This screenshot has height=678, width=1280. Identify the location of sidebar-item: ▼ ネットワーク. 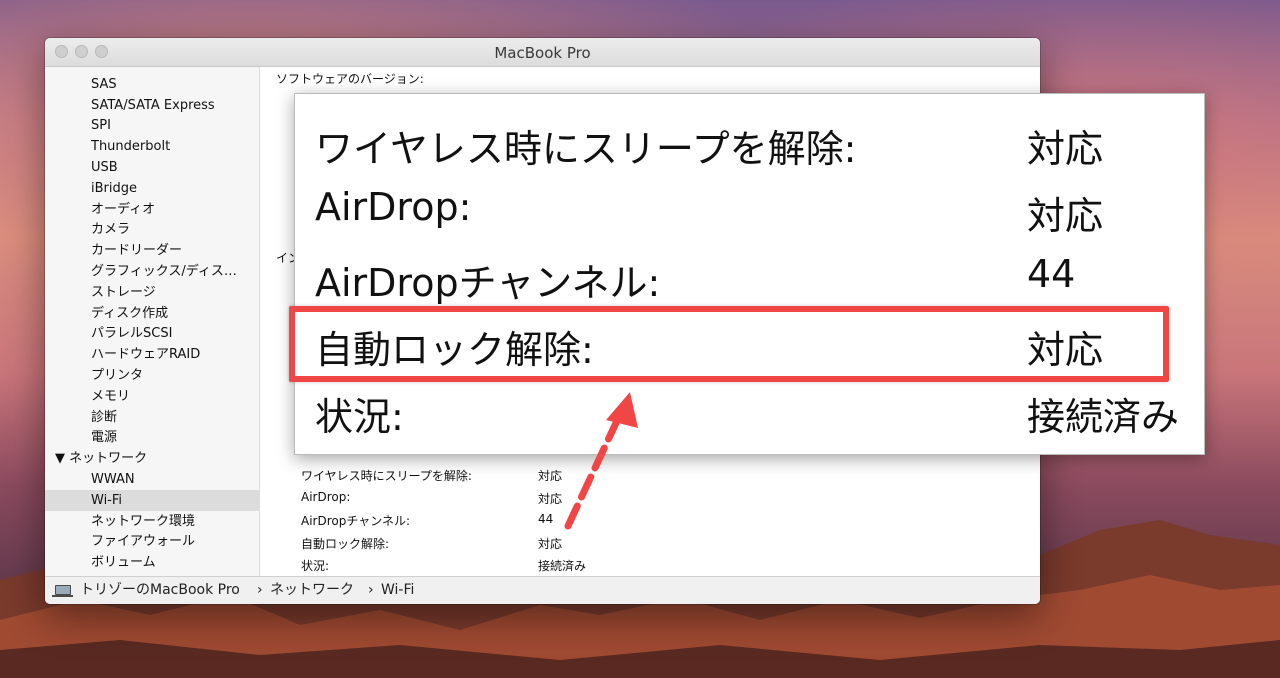
(152, 458).